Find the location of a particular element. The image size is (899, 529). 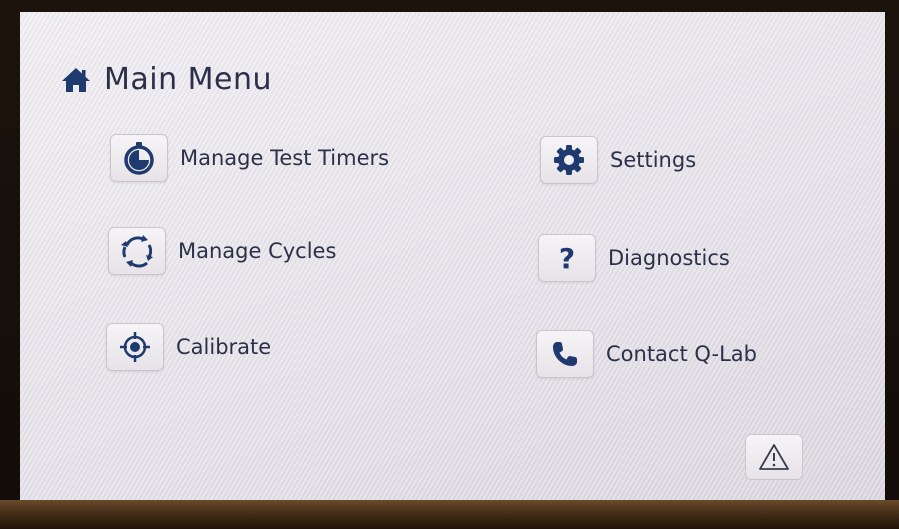

crosshair-icon-box is located at coordinates (135, 347).